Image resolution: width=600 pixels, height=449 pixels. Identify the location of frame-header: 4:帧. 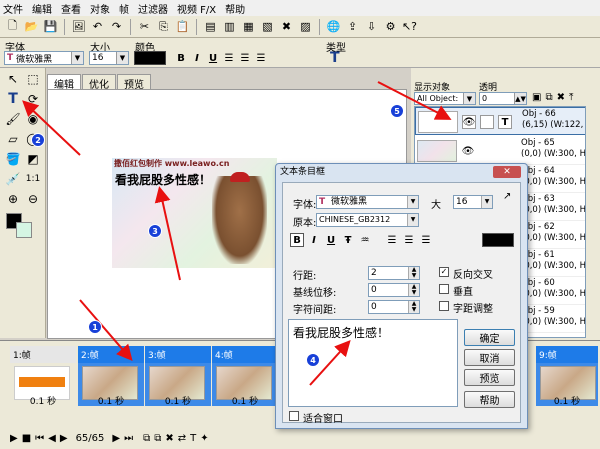
(245, 354).